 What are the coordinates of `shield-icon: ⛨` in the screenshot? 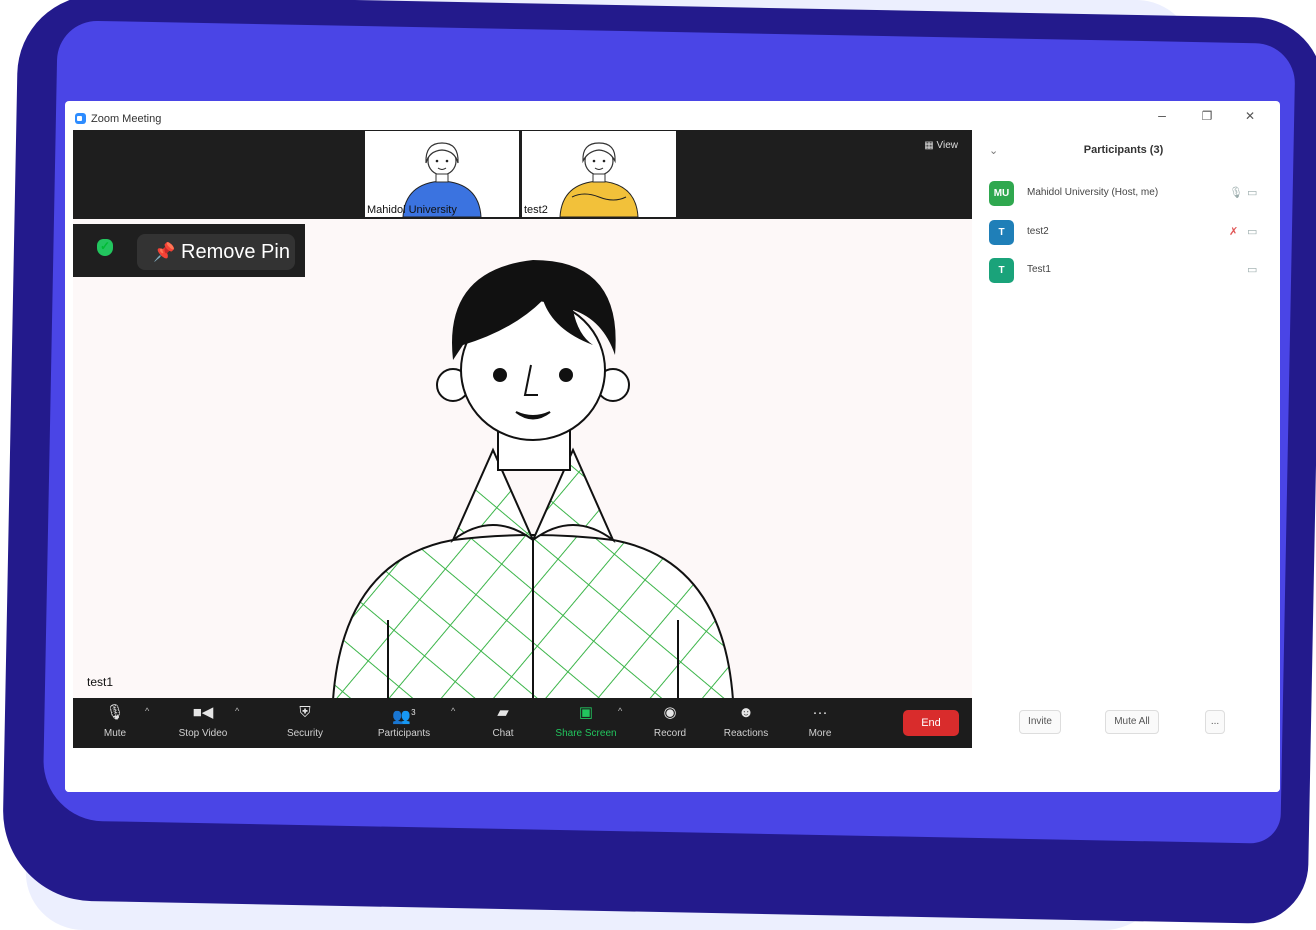 It's located at (305, 712).